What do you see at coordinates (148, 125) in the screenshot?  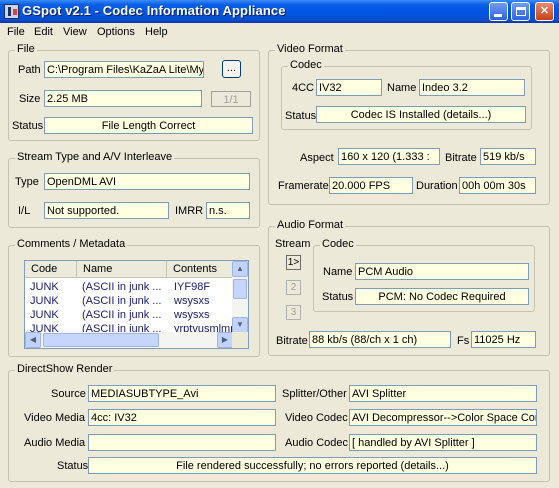 I see `file-status-field: File Length Correct` at bounding box center [148, 125].